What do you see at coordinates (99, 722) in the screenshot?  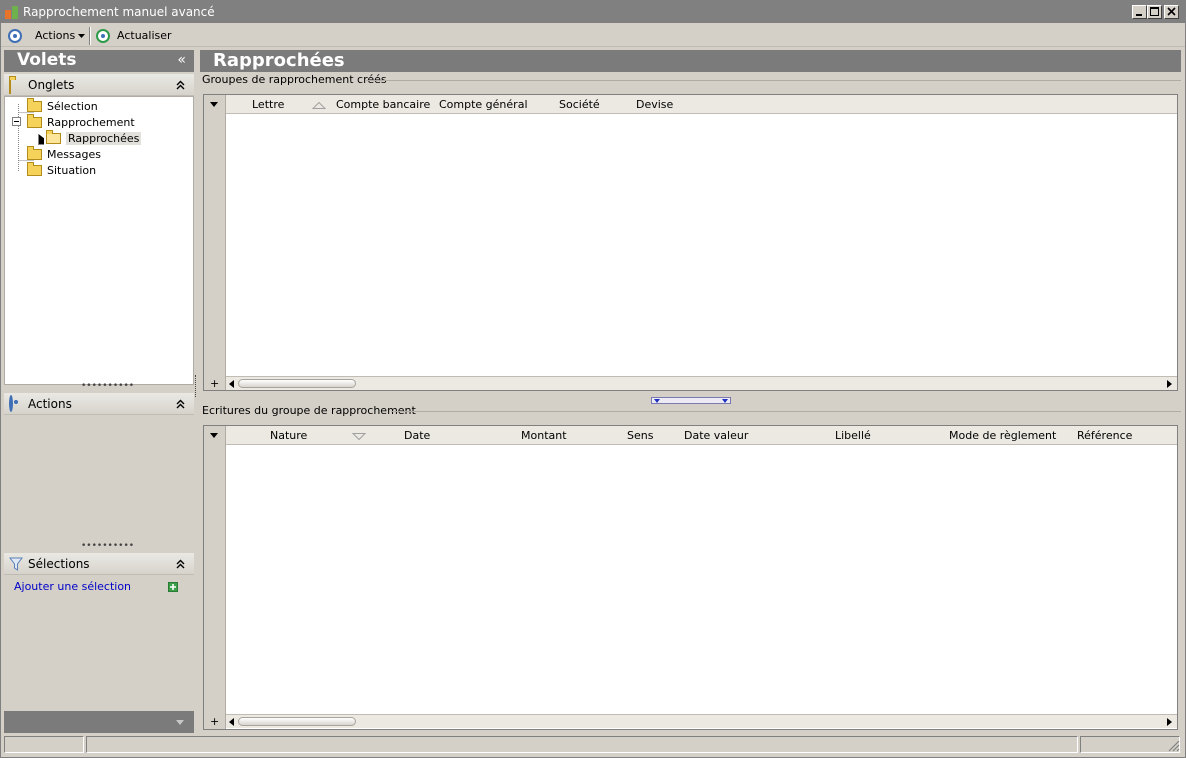 I see `left-panel-footer` at bounding box center [99, 722].